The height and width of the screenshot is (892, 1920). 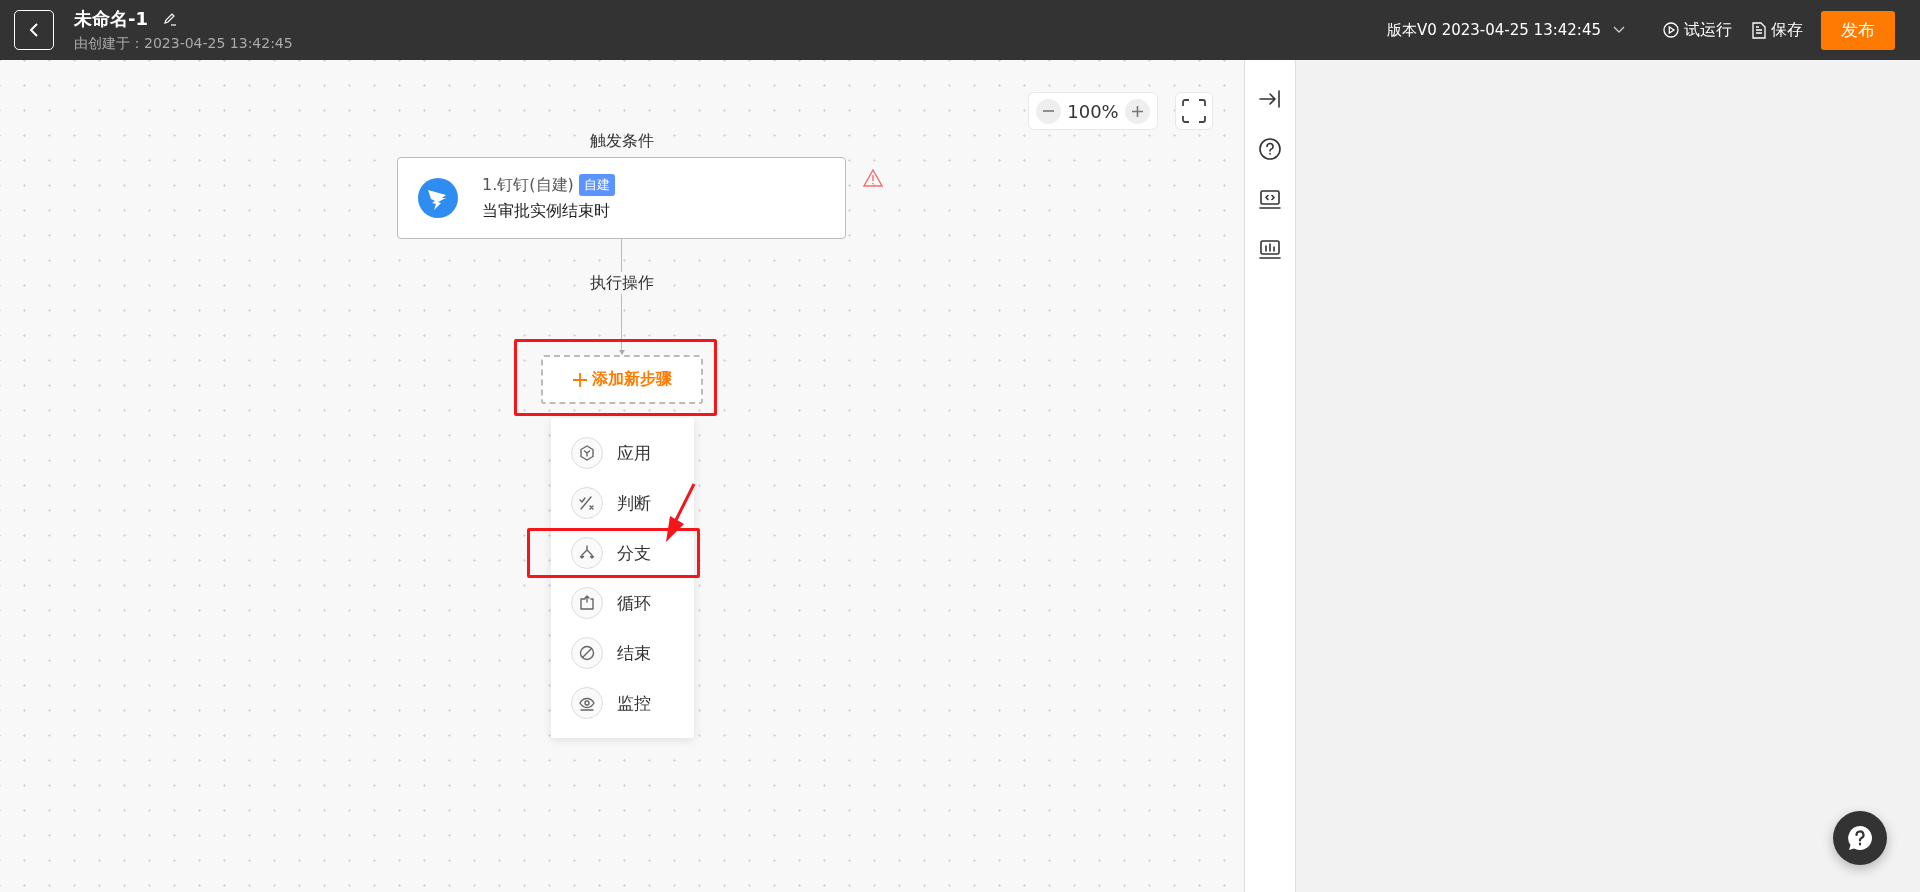 What do you see at coordinates (1759, 30) in the screenshot?
I see `document-icon` at bounding box center [1759, 30].